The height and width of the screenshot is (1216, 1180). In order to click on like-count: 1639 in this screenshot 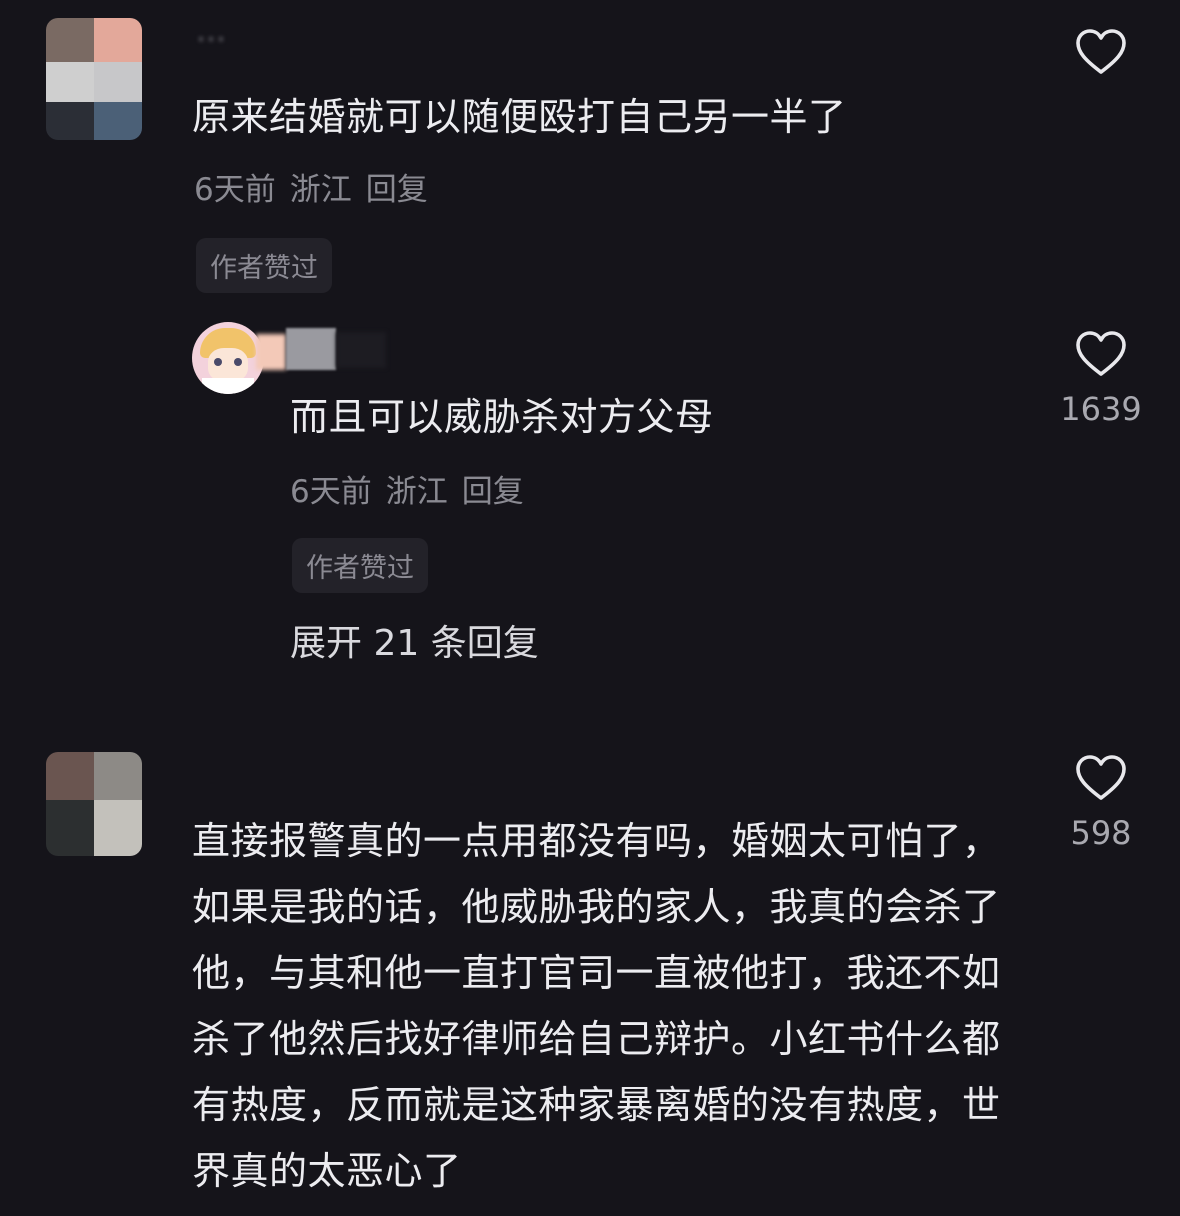, I will do `click(1101, 409)`.